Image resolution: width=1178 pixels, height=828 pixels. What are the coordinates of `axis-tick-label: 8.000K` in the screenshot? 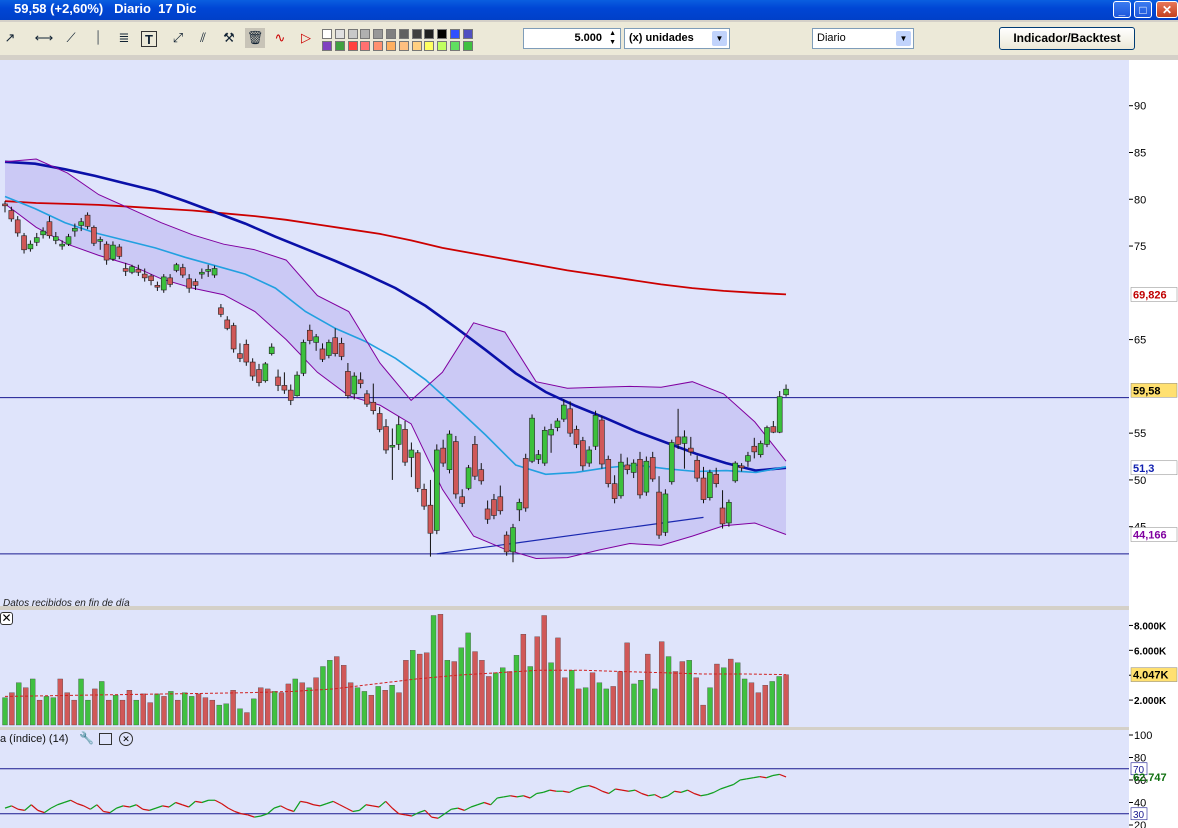 It's located at (1150, 626).